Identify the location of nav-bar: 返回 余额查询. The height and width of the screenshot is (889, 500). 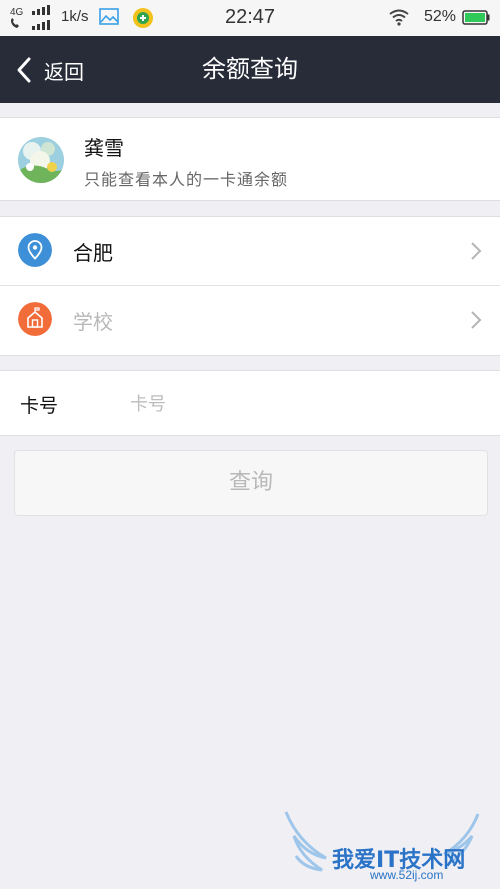
(250, 69).